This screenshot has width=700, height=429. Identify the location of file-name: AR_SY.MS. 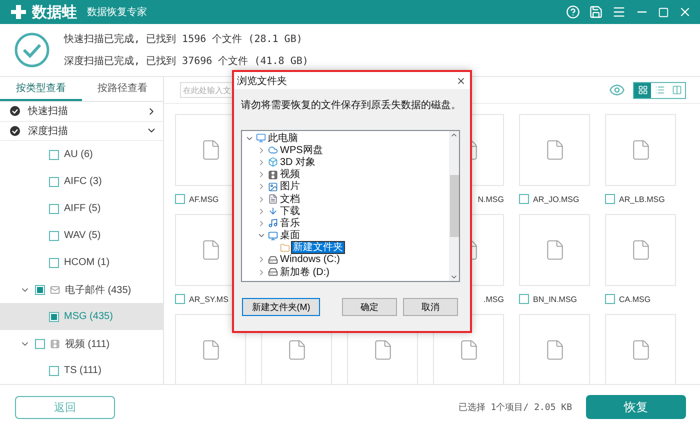
(208, 299).